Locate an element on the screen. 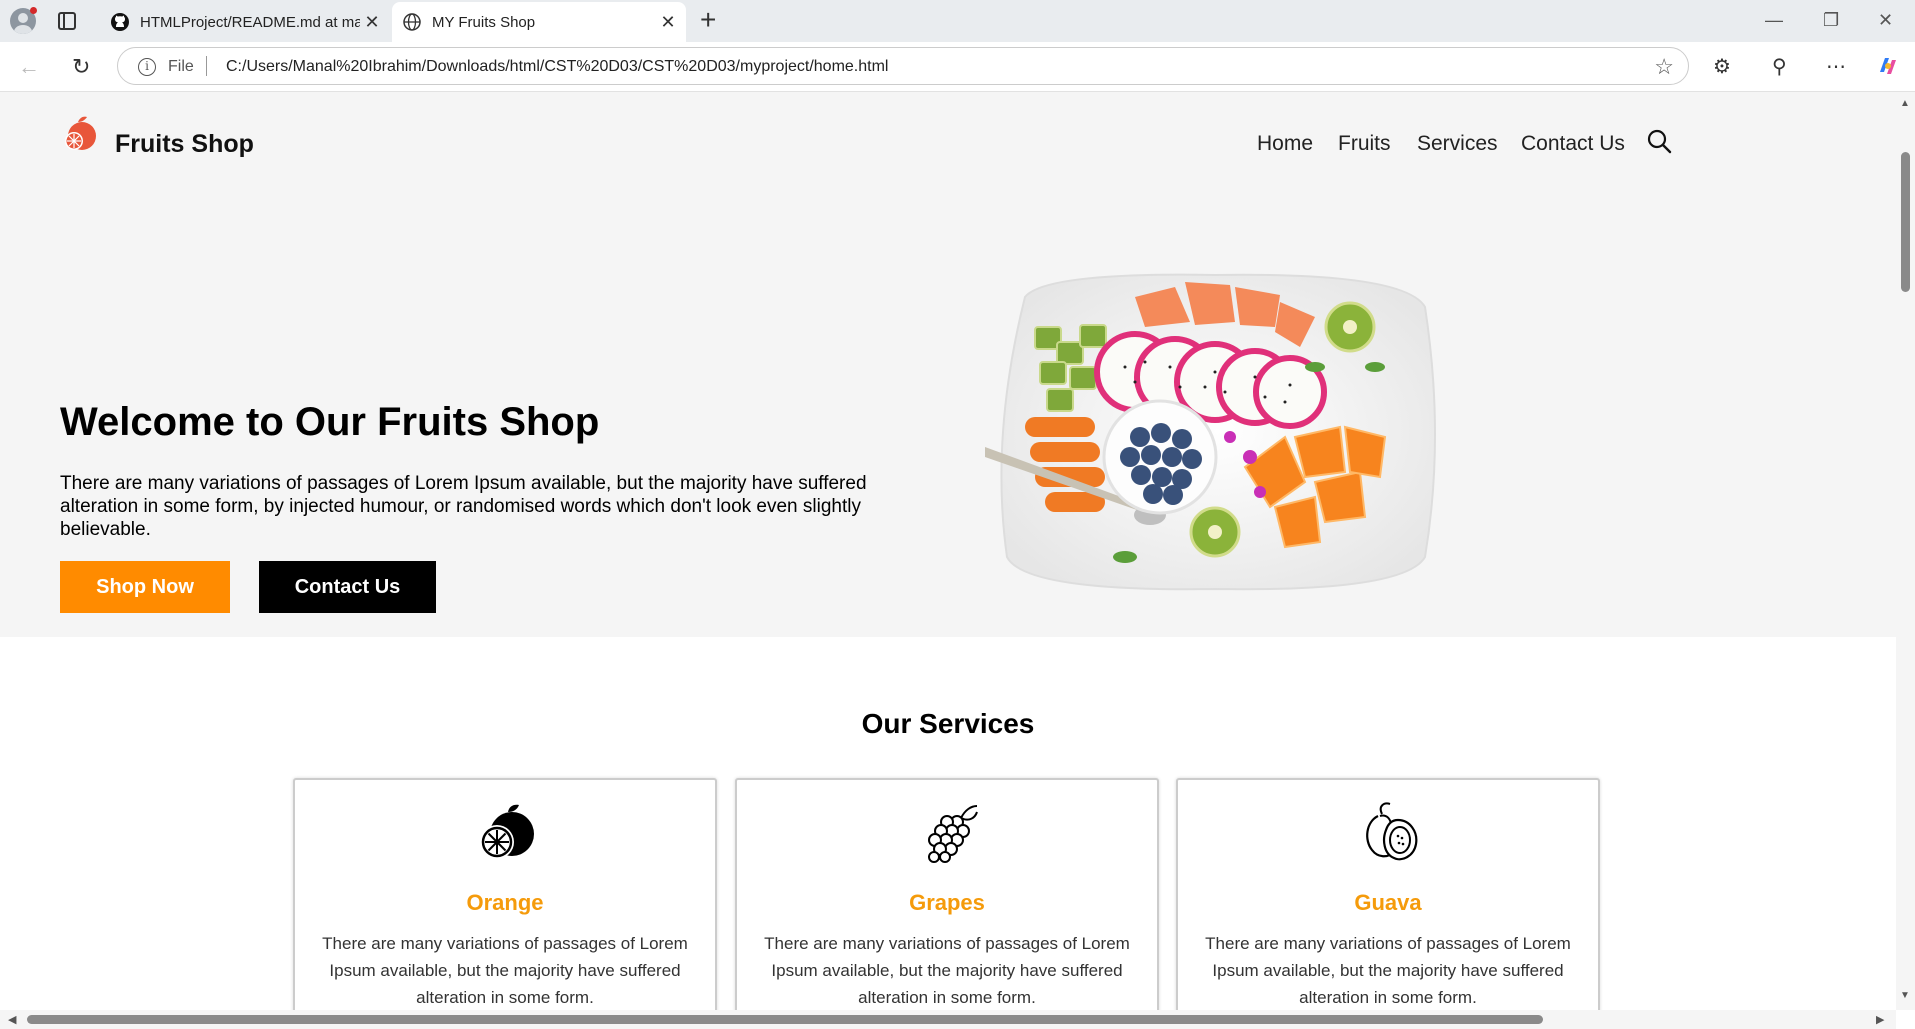  nav-link-contact: Contact Us is located at coordinates (1573, 144).